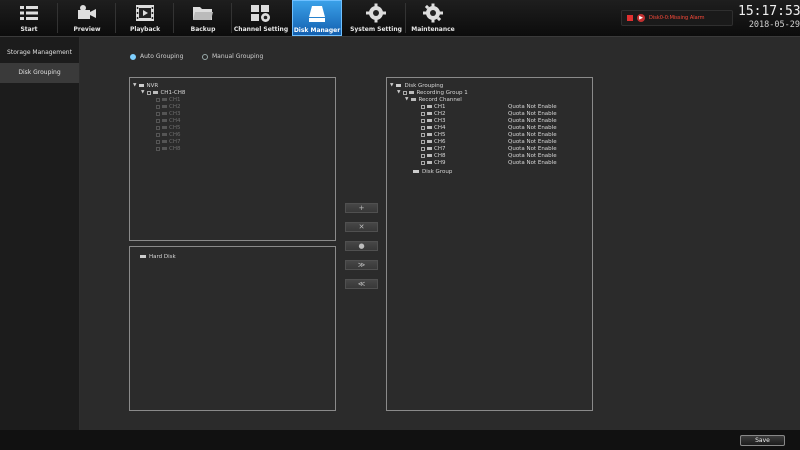  What do you see at coordinates (142, 85) in the screenshot?
I see `nvr-icon` at bounding box center [142, 85].